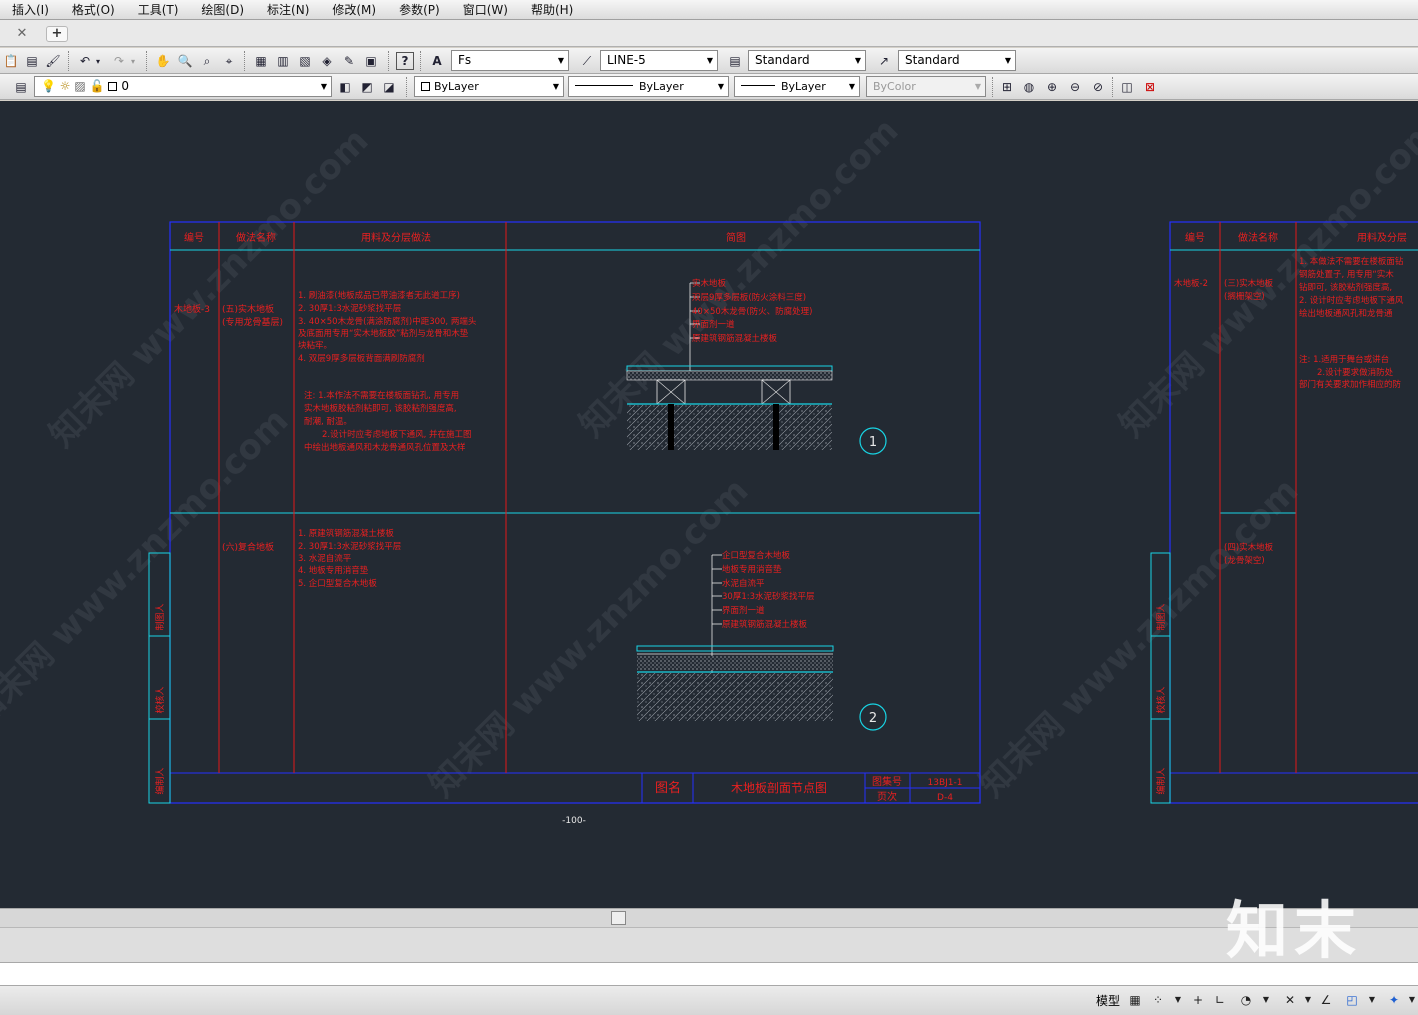  Describe the element at coordinates (371, 61) in the screenshot. I see `quickcalc-icon: ▣` at that location.